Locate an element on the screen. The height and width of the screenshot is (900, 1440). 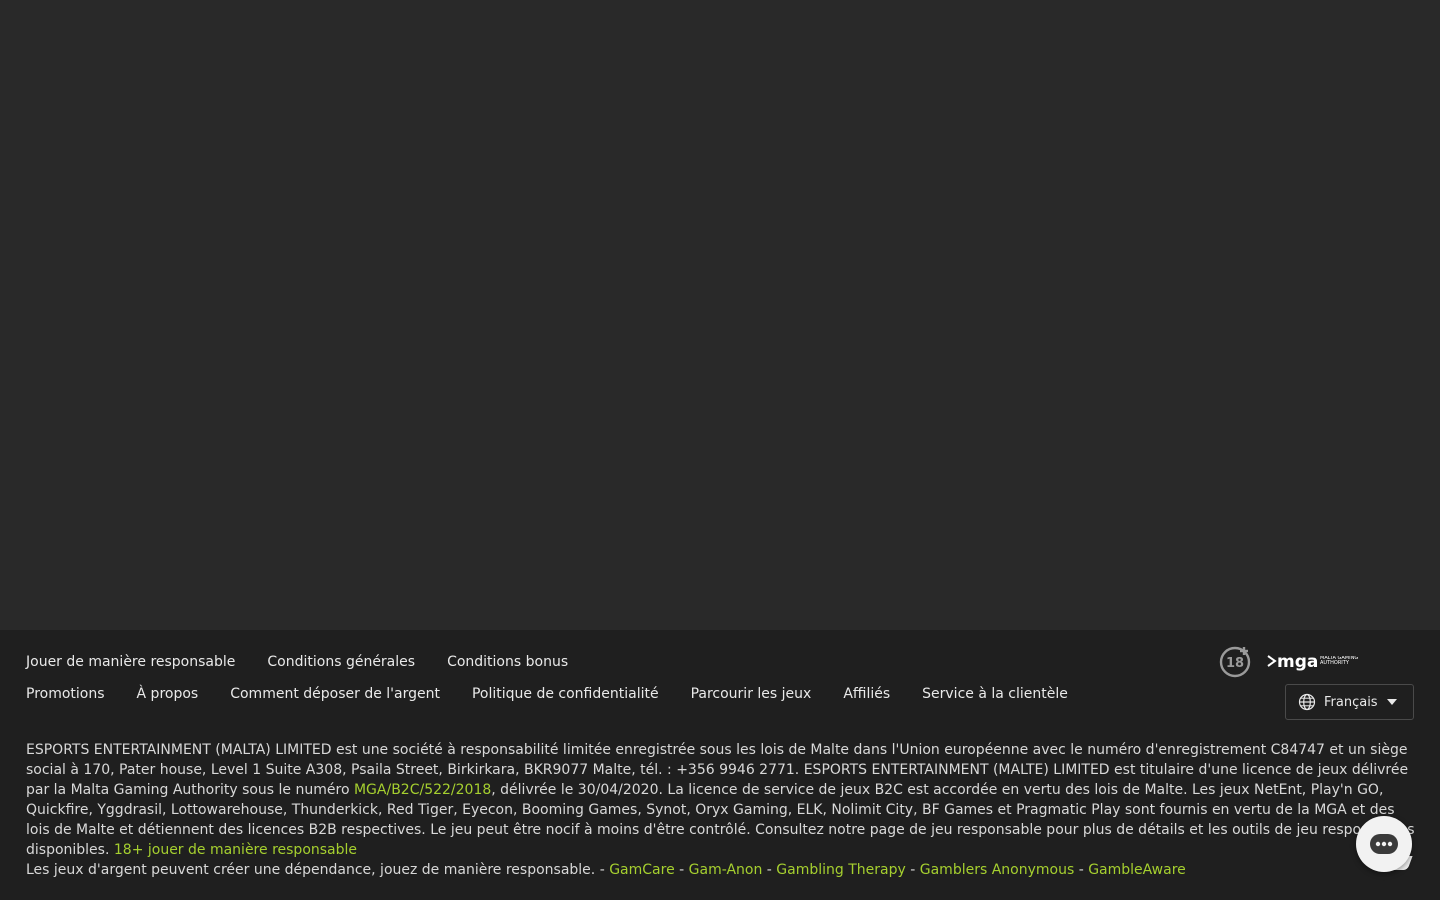
help-link-gambling-therapy: Gambling Therapy is located at coordinates (841, 870).